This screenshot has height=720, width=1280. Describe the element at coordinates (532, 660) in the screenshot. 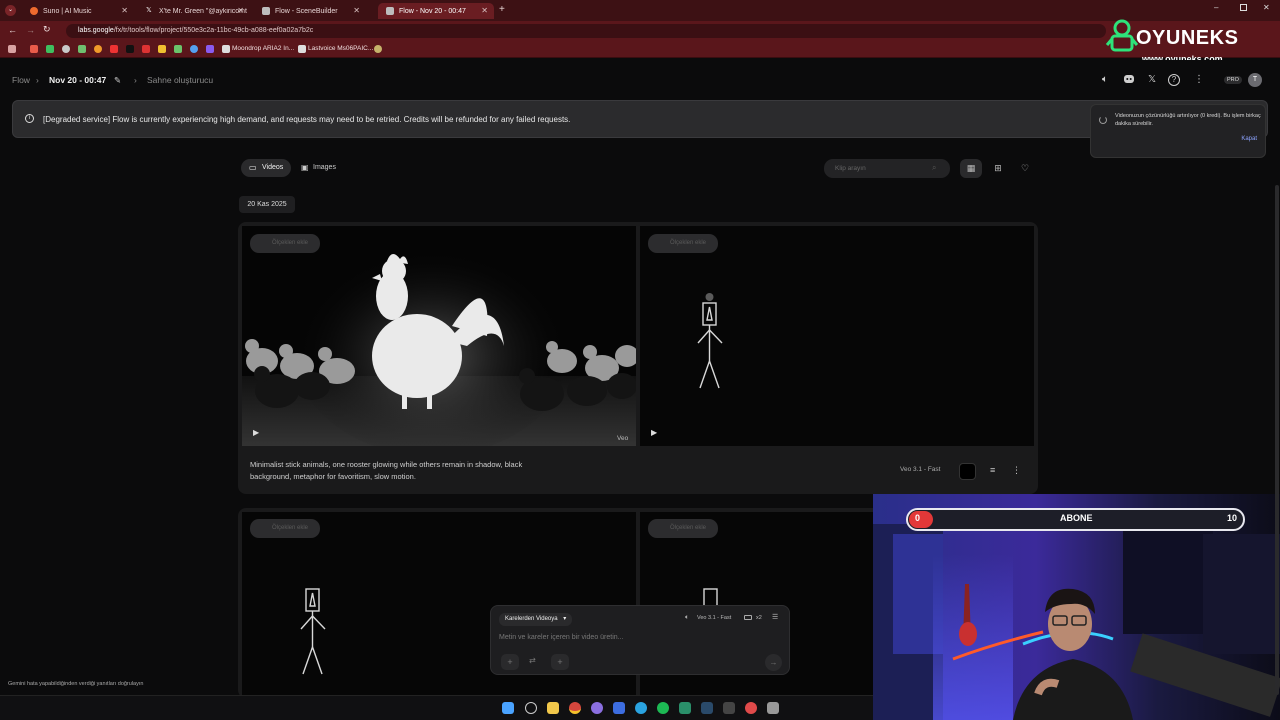

I see `swap-frames-icon: ⇄` at that location.